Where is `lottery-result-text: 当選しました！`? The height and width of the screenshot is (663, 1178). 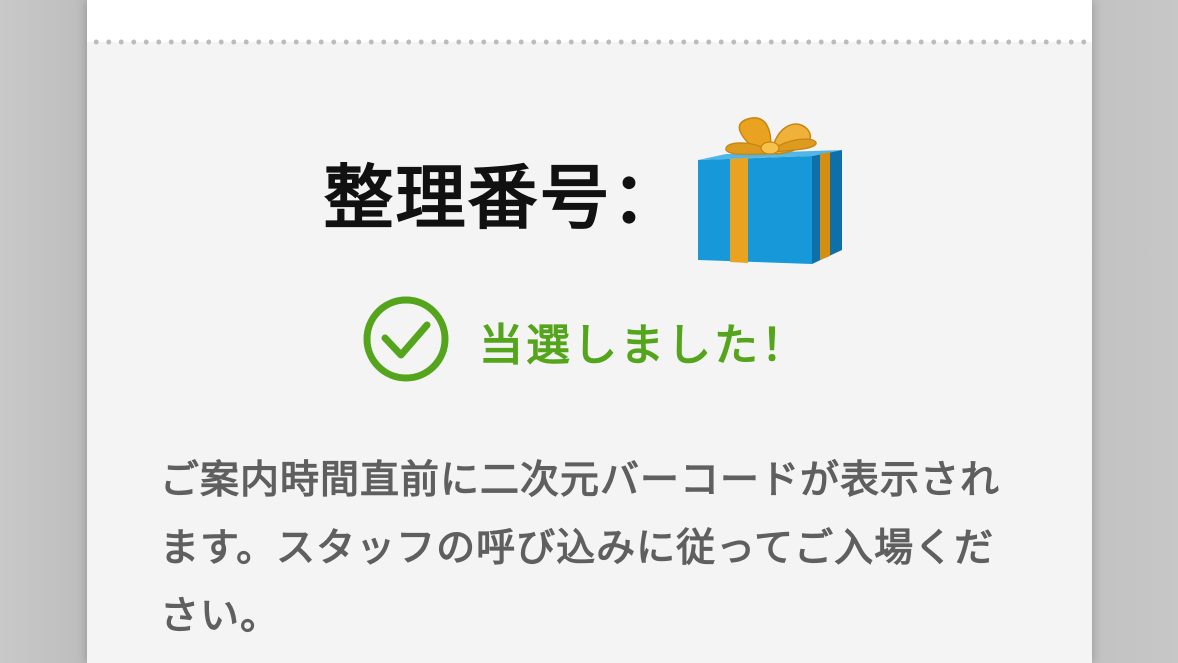
lottery-result-text: 当選しました！ is located at coordinates (643, 345).